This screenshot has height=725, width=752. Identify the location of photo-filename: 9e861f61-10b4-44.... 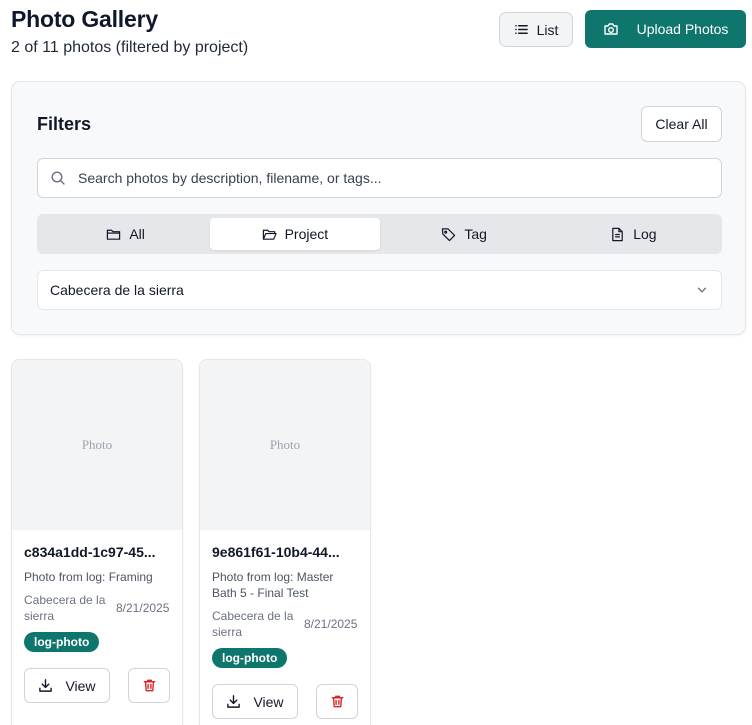
(276, 552).